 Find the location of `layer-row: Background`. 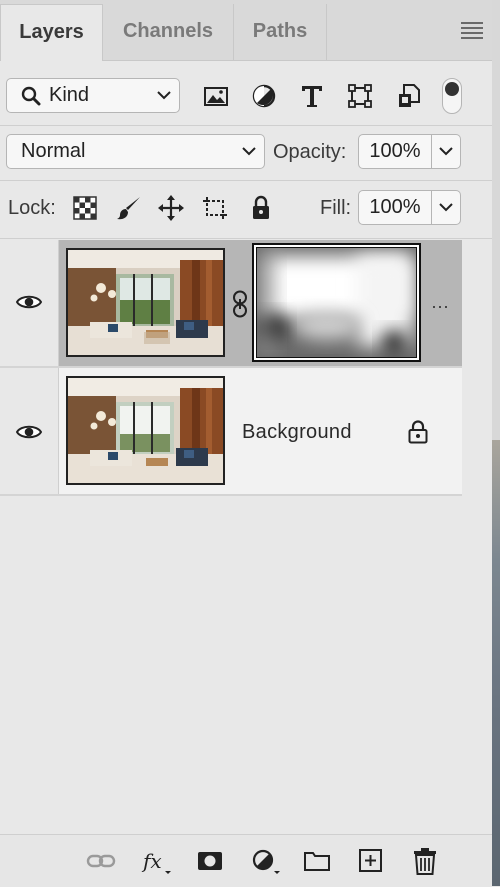

layer-row: Background is located at coordinates (231, 431).